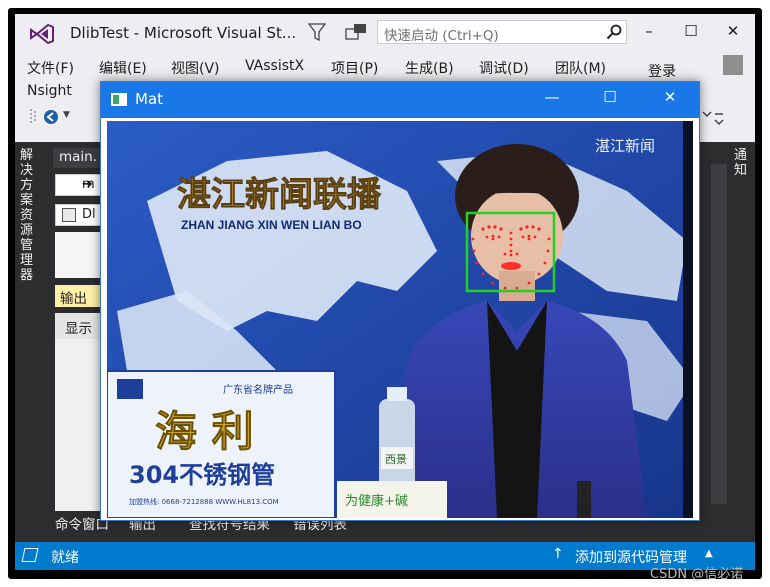 The width and height of the screenshot is (770, 587). What do you see at coordinates (429, 68) in the screenshot?
I see `menu-build: 生成(B)` at bounding box center [429, 68].